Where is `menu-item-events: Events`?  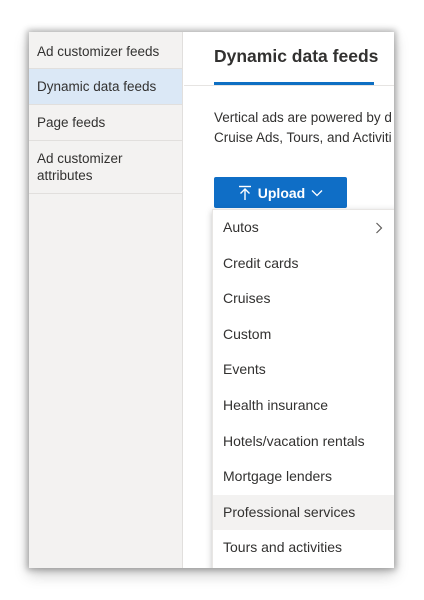
menu-item-events: Events is located at coordinates (303, 370).